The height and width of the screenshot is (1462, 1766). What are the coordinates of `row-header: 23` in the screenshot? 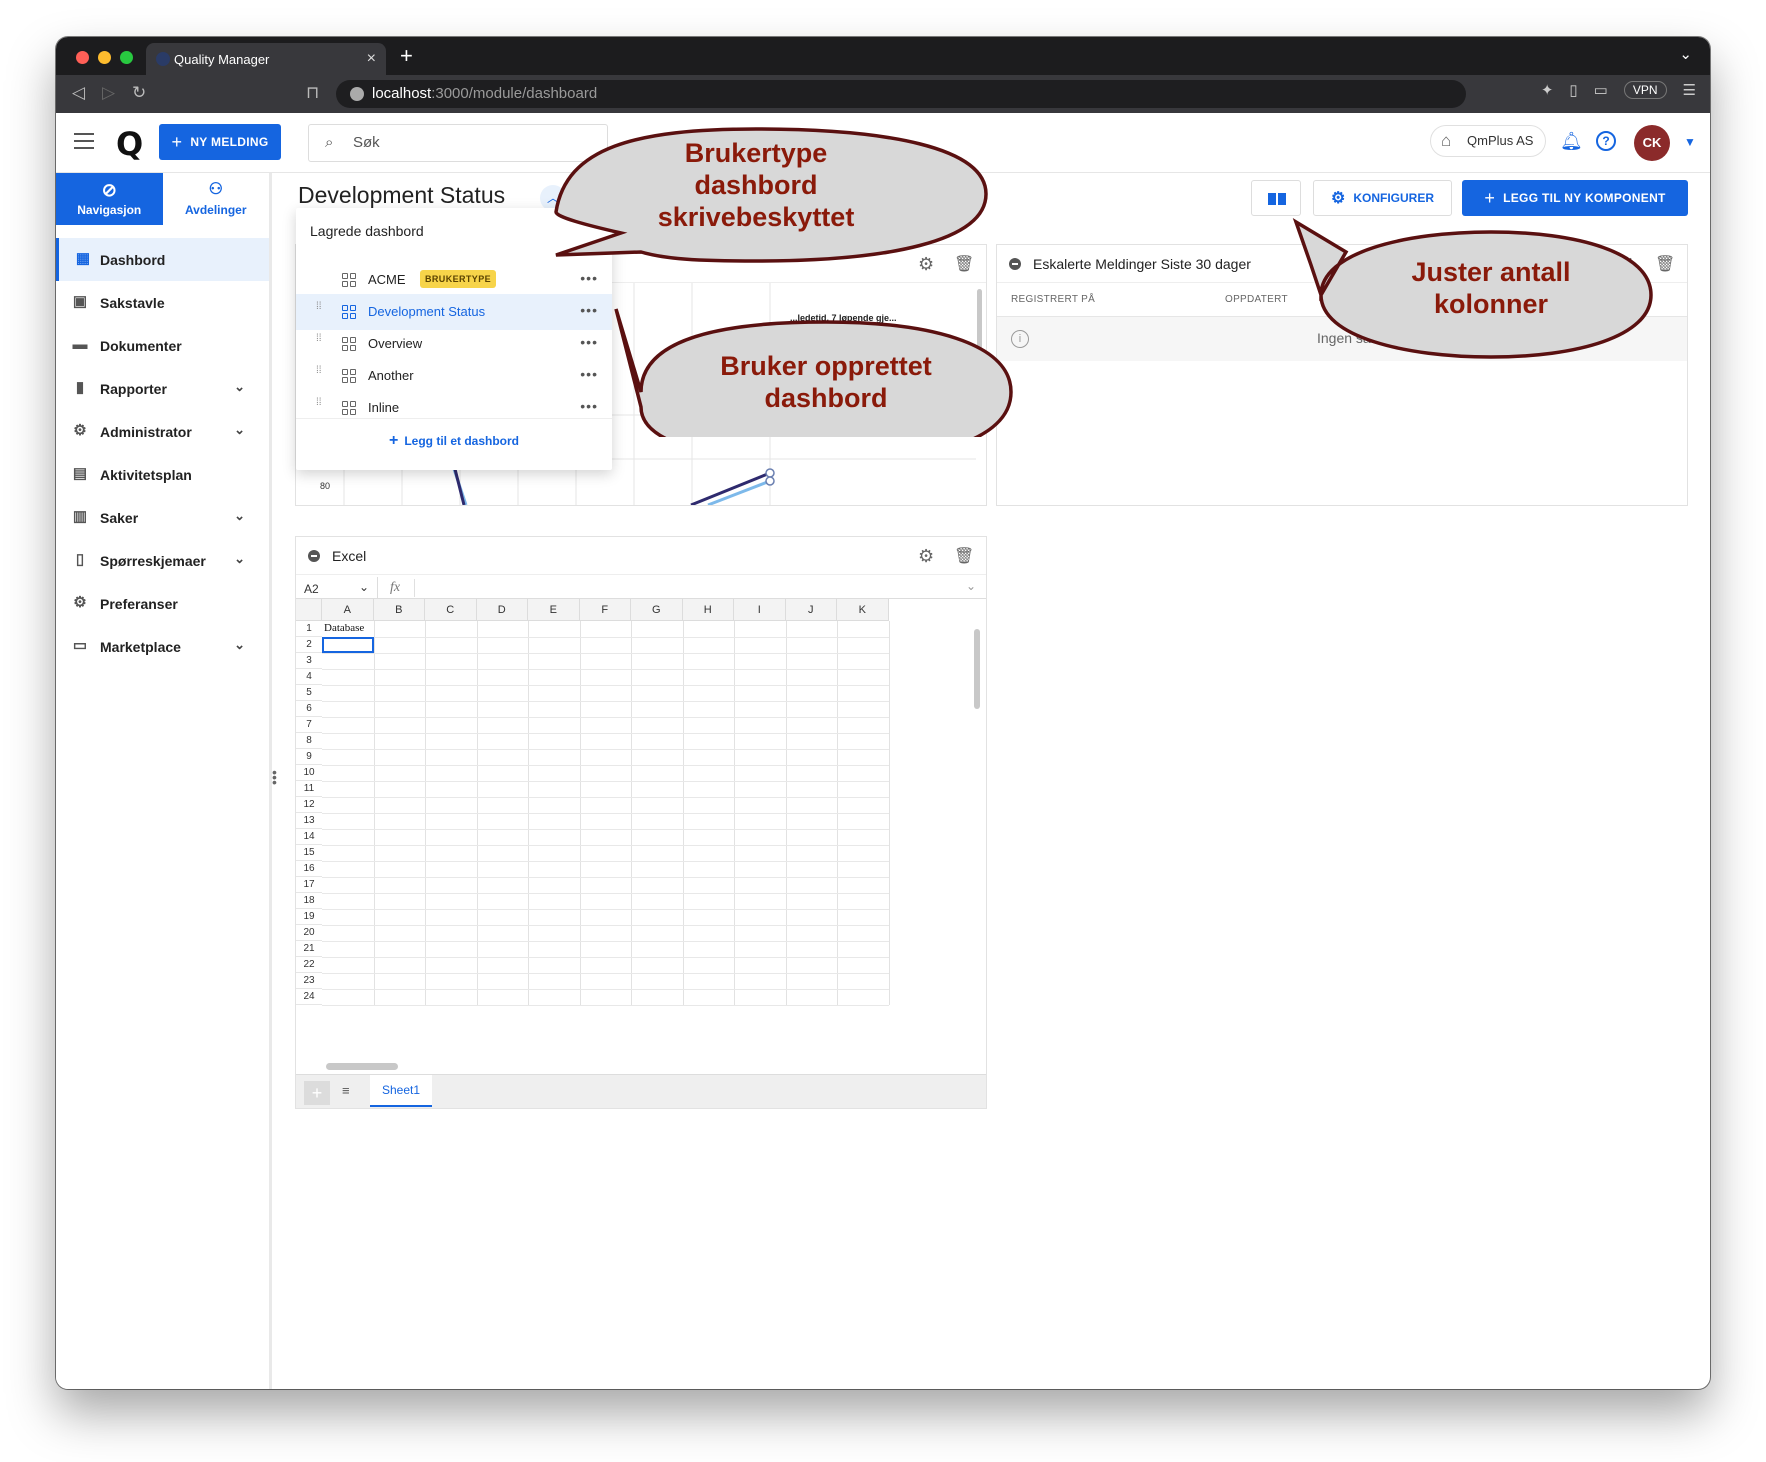 It's located at (309, 981).